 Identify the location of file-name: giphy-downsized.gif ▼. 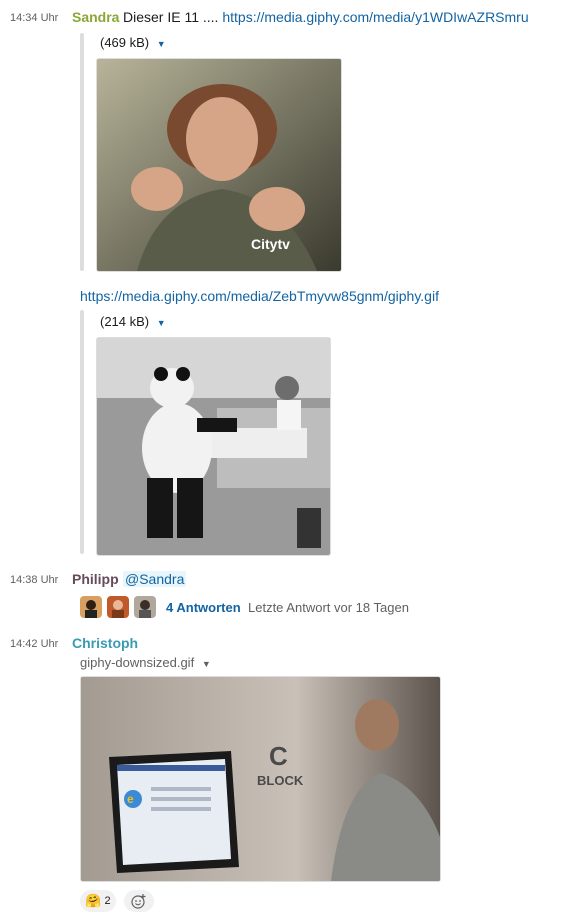
(145, 662).